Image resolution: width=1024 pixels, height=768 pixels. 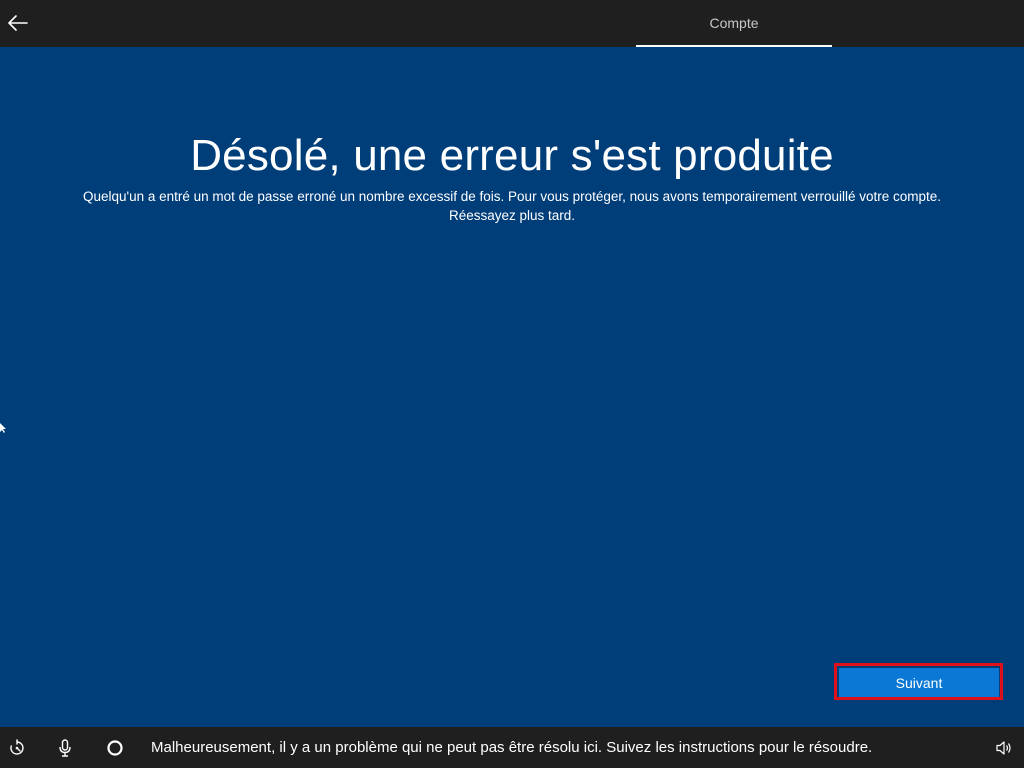 I want to click on volume-icon, so click(x=1003, y=747).